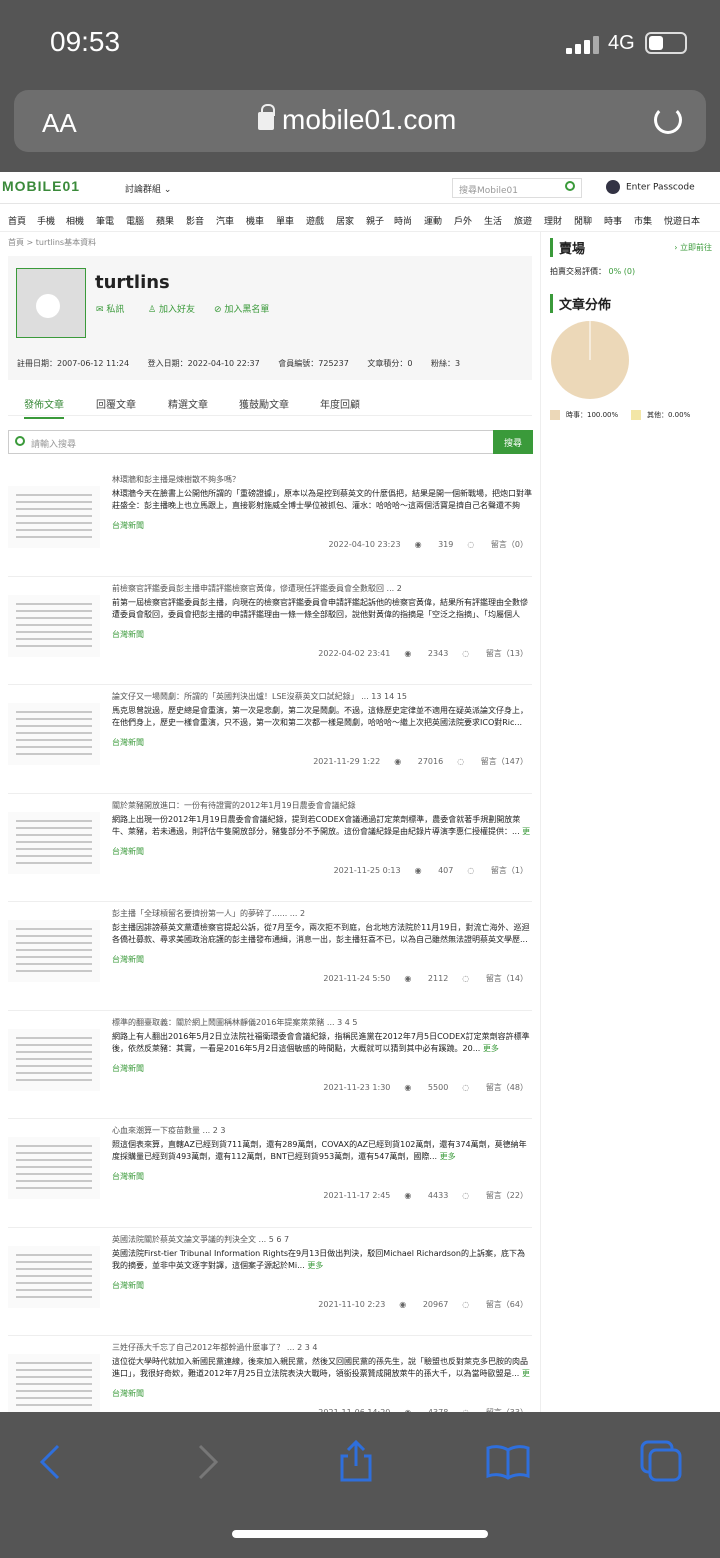  Describe the element at coordinates (52, 242) in the screenshot. I see `breadcrumb: 首頁 > turtlins基本資料` at that location.